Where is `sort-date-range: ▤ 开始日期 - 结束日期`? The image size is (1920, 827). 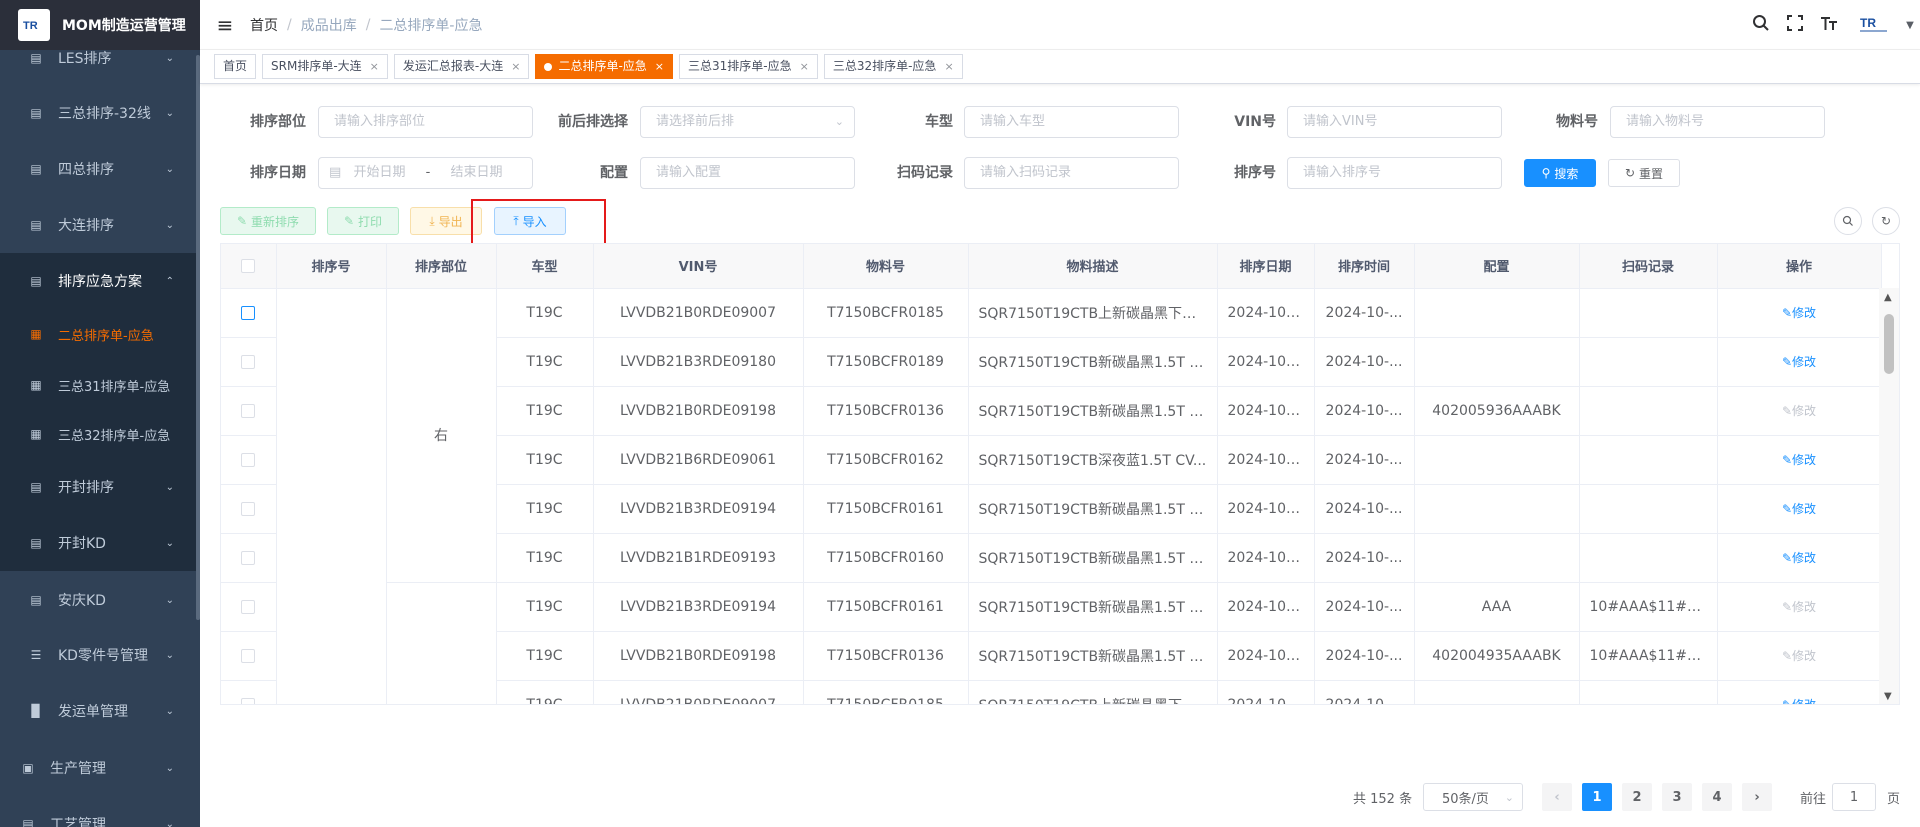
sort-date-range: ▤ 开始日期 - 结束日期 is located at coordinates (425, 173).